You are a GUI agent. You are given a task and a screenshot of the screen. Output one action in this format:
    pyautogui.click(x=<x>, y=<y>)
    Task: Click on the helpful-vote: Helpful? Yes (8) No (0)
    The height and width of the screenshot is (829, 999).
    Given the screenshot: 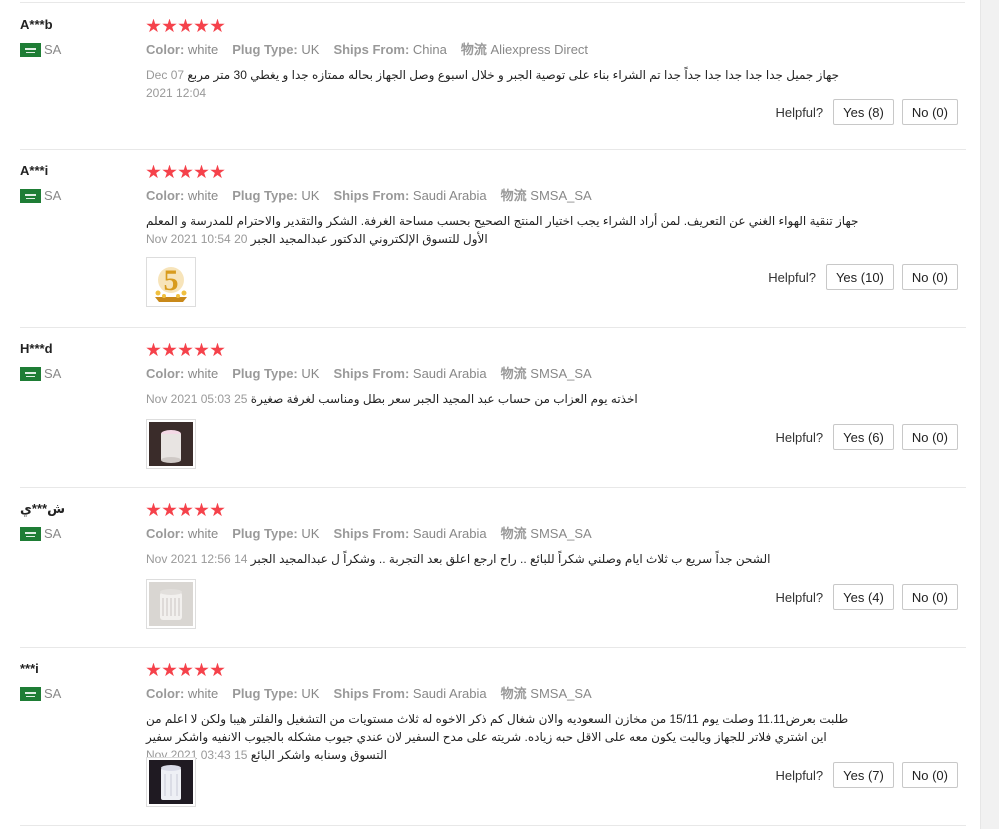 What is the action you would take?
    pyautogui.click(x=866, y=112)
    